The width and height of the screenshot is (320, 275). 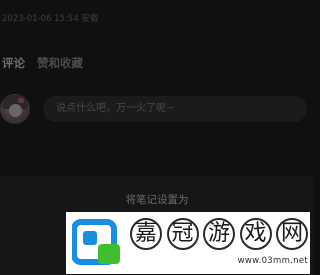 What do you see at coordinates (96, 242) in the screenshot?
I see `site-logo-icon` at bounding box center [96, 242].